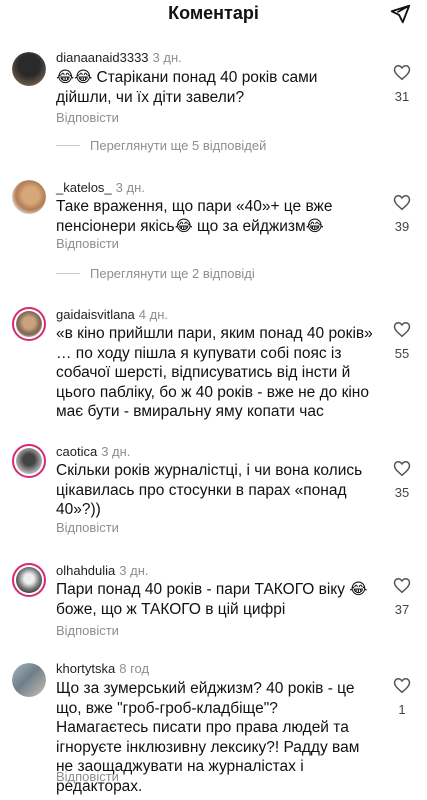 Image resolution: width=427 pixels, height=800 pixels. I want to click on username: olhahdulia, so click(85, 570).